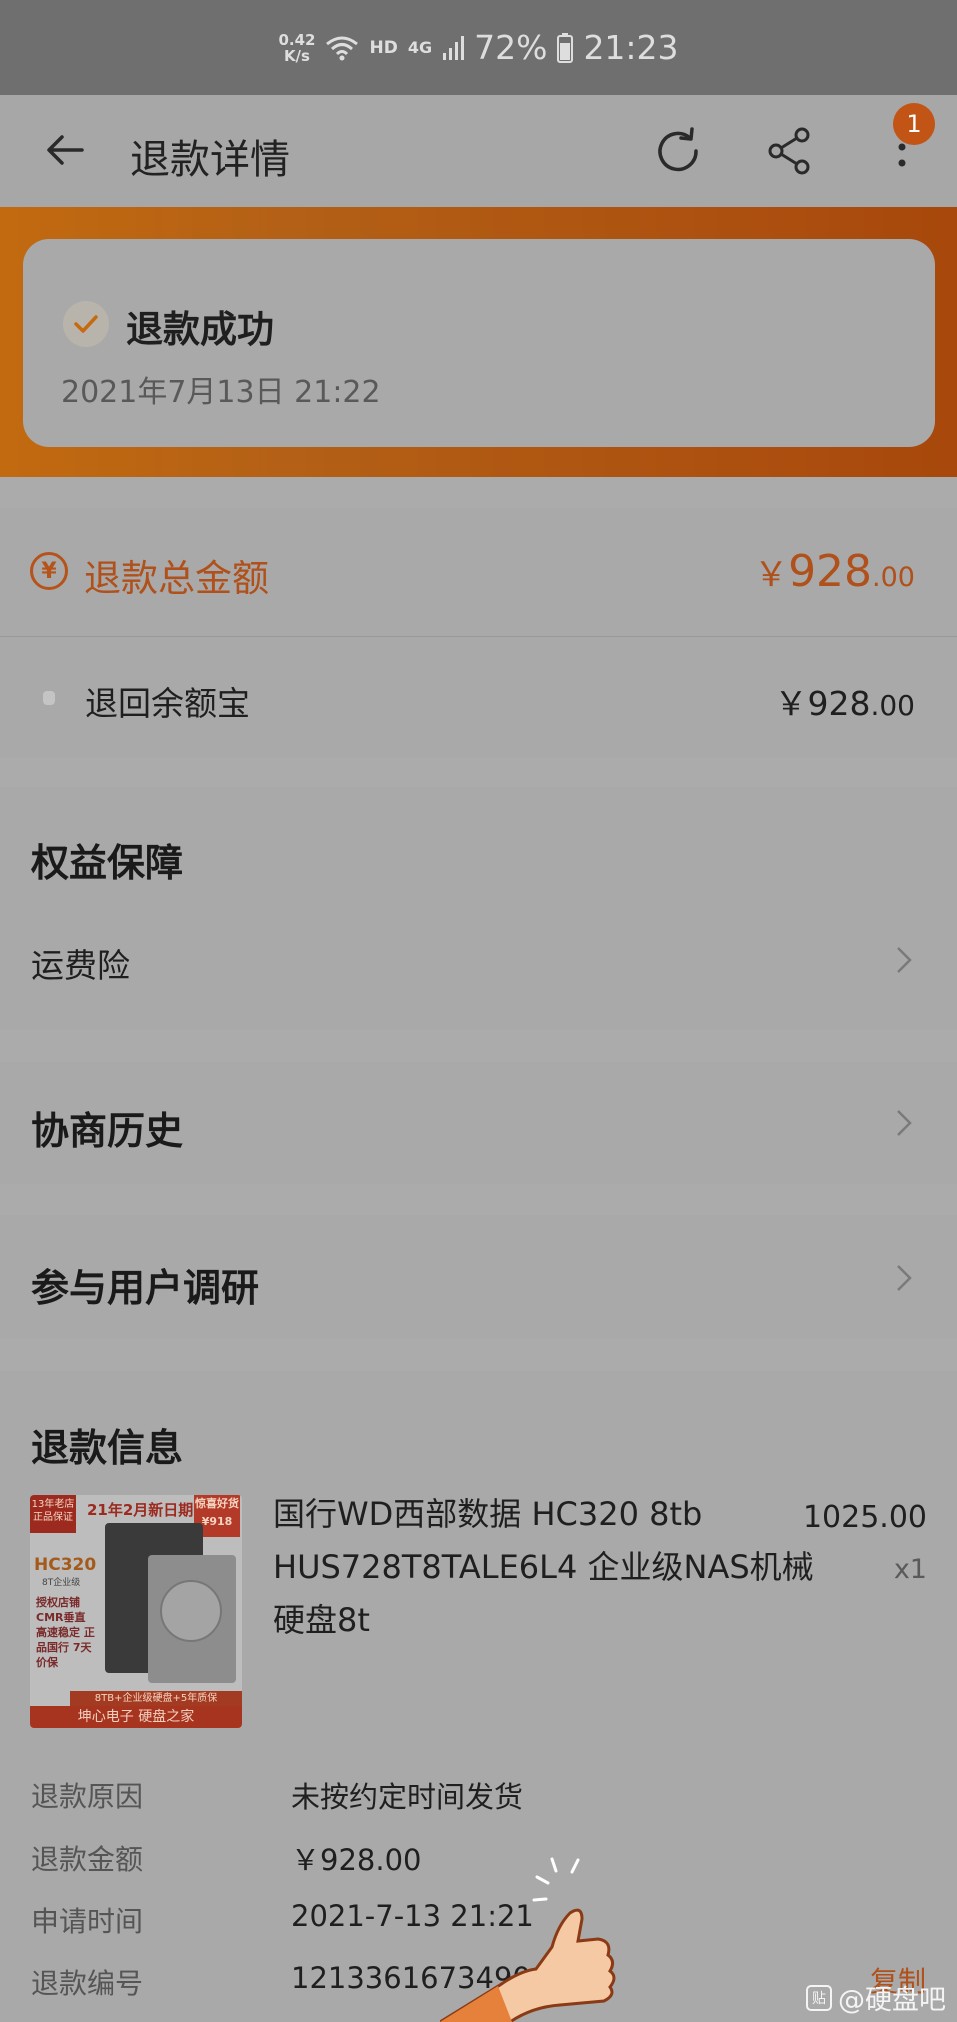  I want to click on nav-bar: 退款详情, so click(478, 151).